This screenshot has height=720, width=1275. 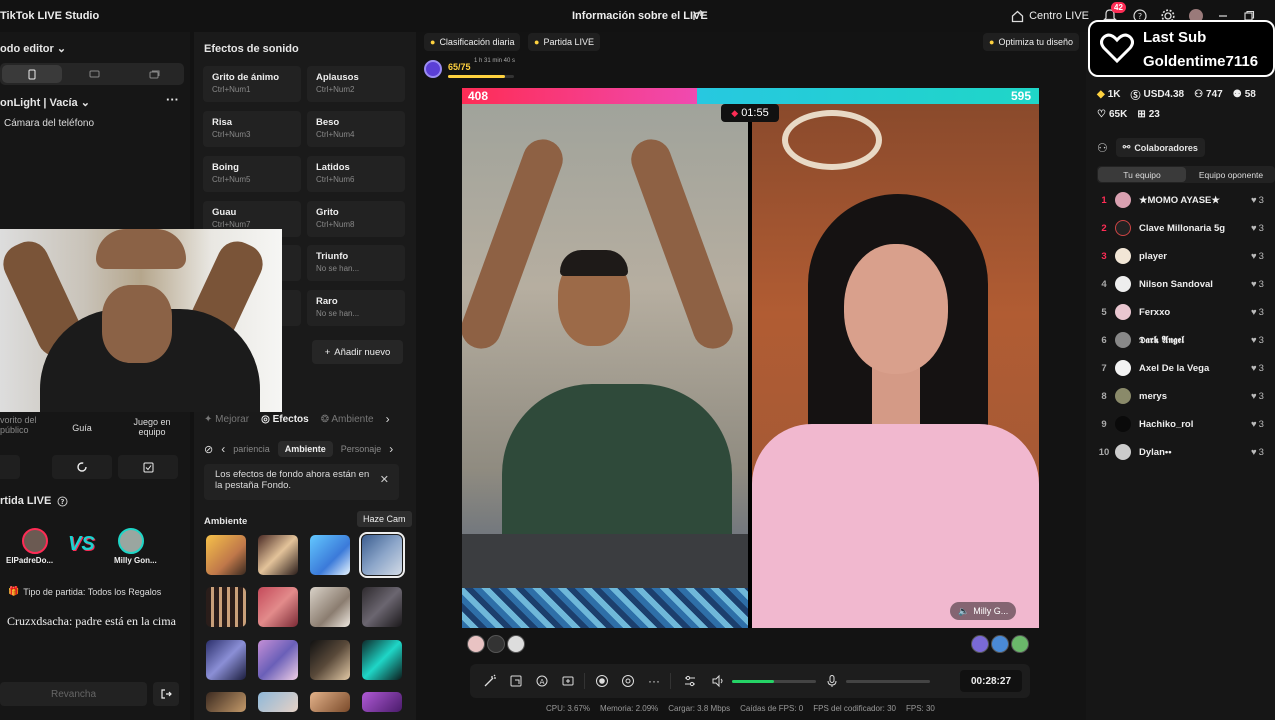 What do you see at coordinates (33, 48) in the screenshot?
I see `editor-mode-dropdown: odo editor ⌄` at bounding box center [33, 48].